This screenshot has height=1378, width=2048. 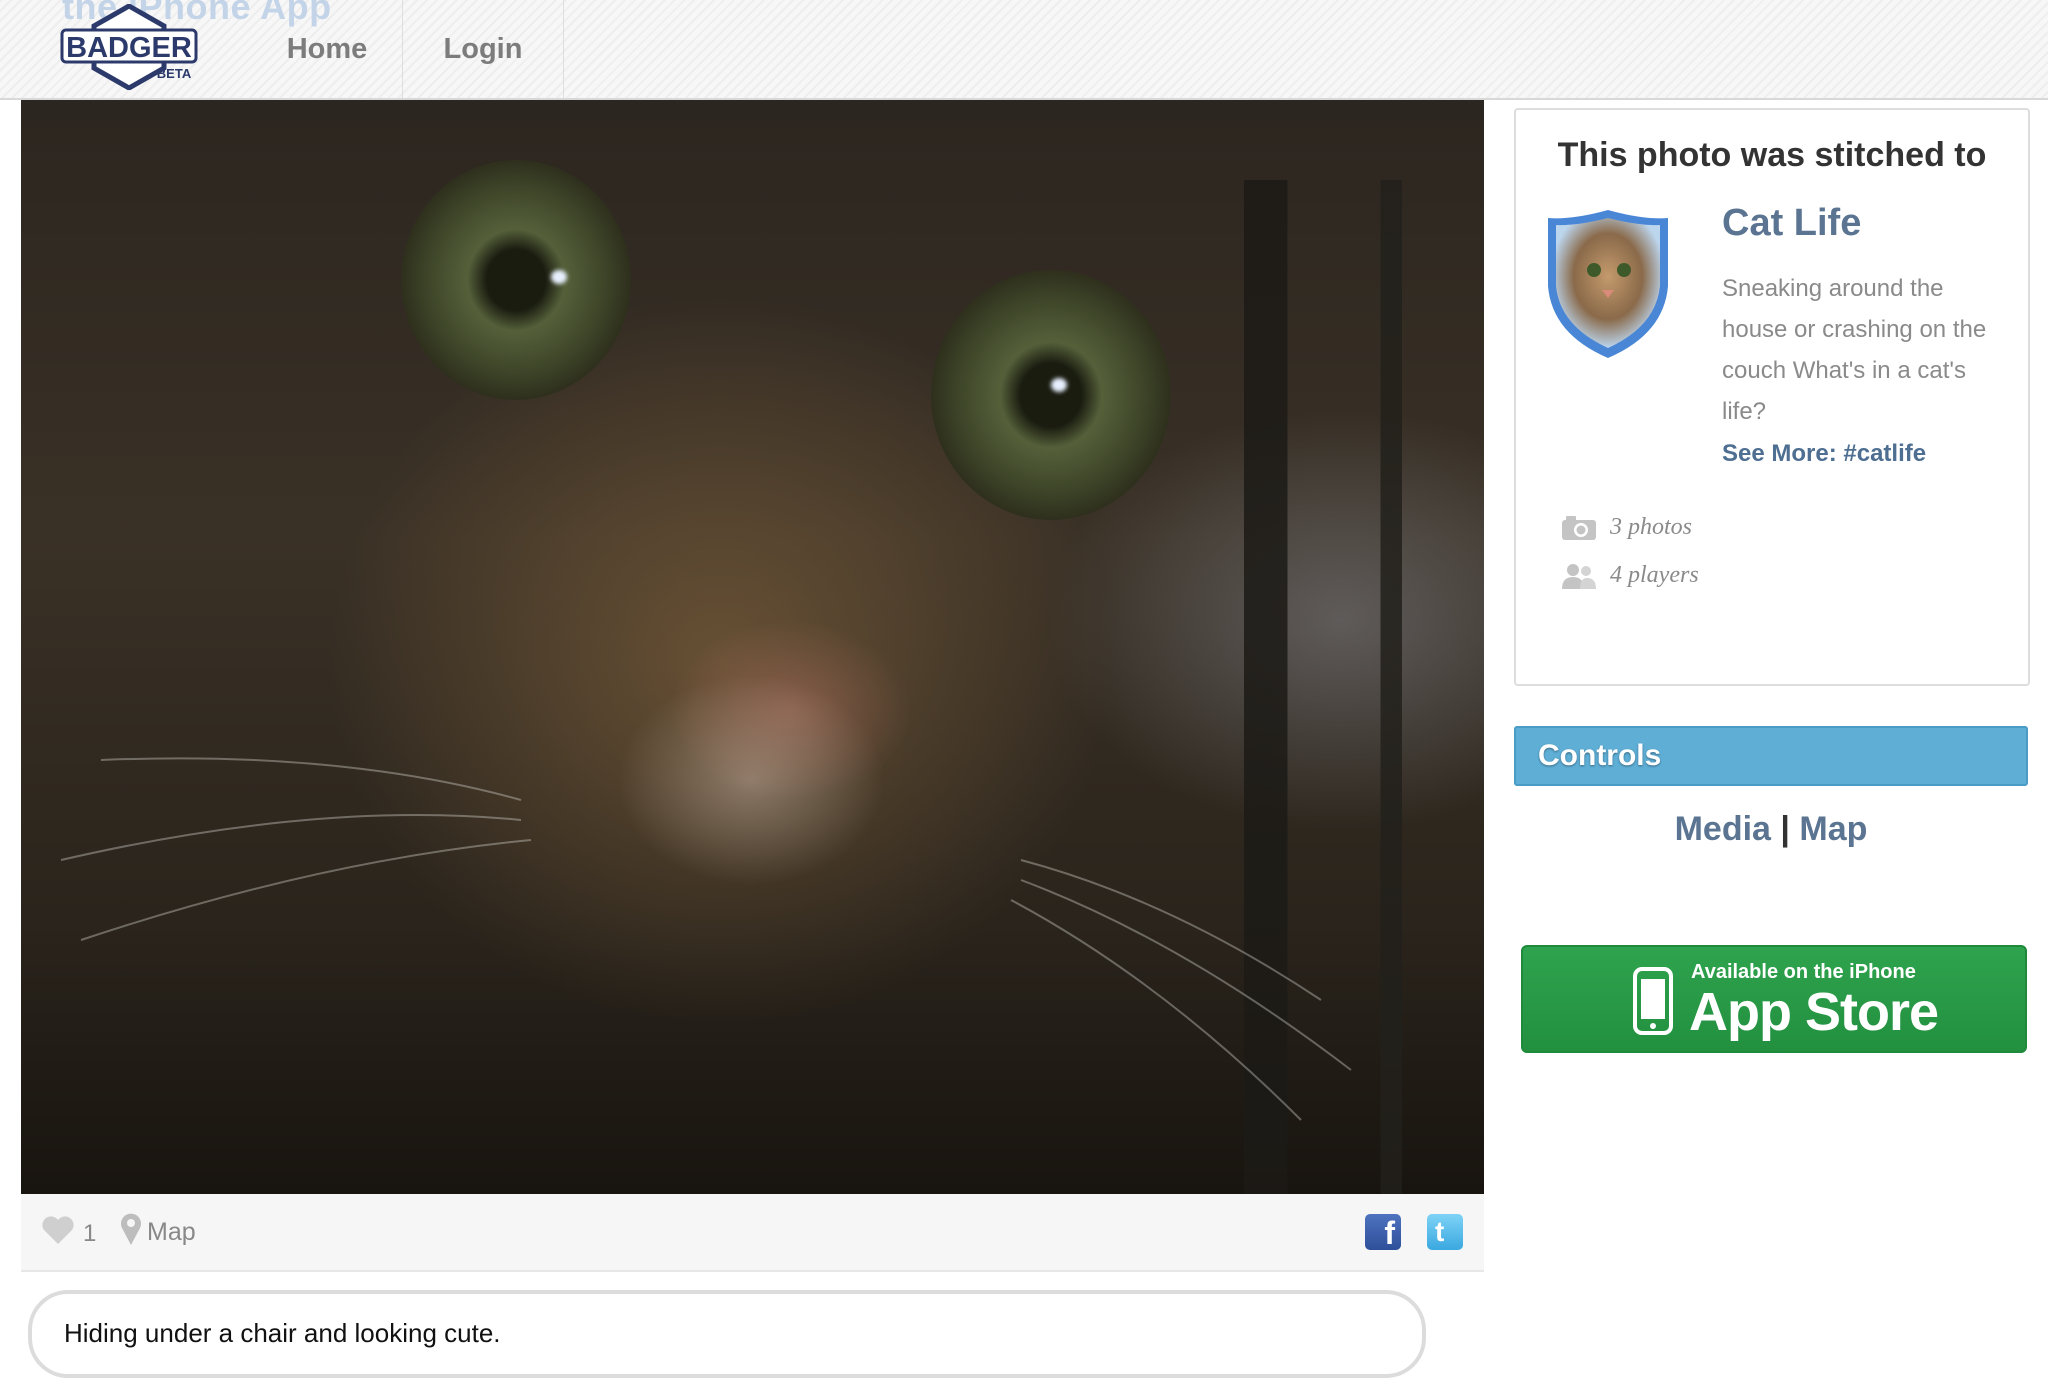 What do you see at coordinates (1579, 528) in the screenshot?
I see `camera-icon` at bounding box center [1579, 528].